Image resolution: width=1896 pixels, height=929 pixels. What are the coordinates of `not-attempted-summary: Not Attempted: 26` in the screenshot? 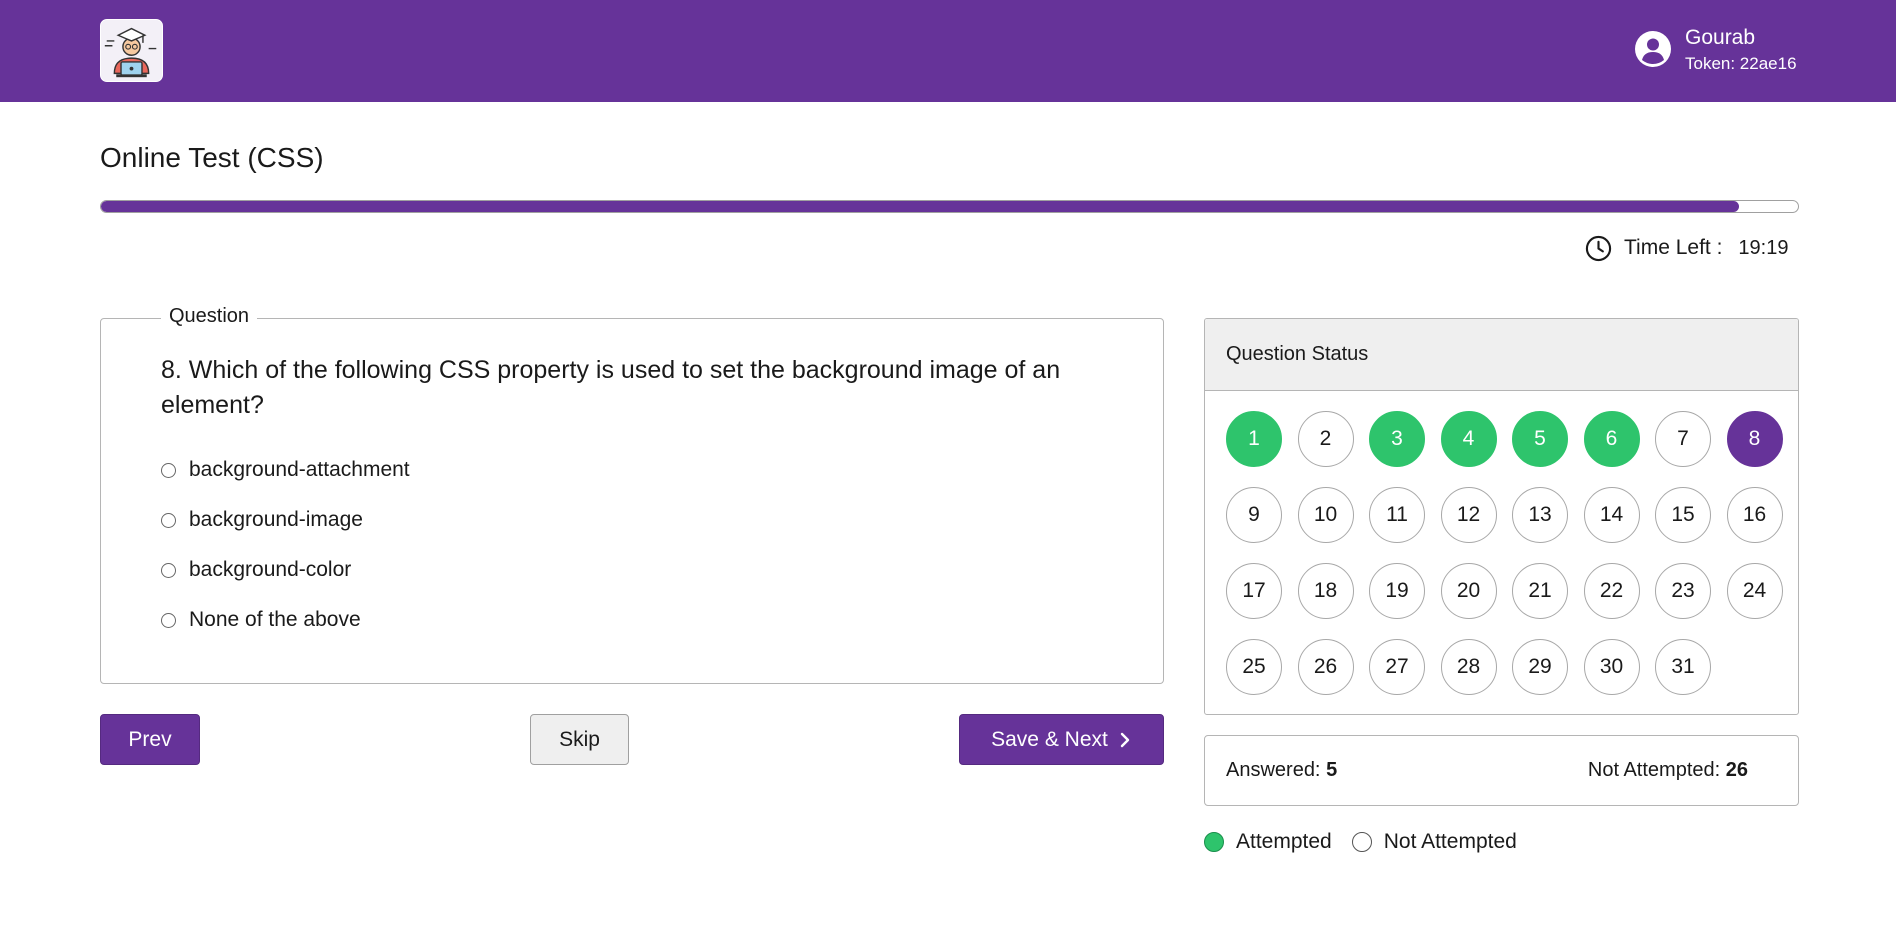 It's located at (1668, 770).